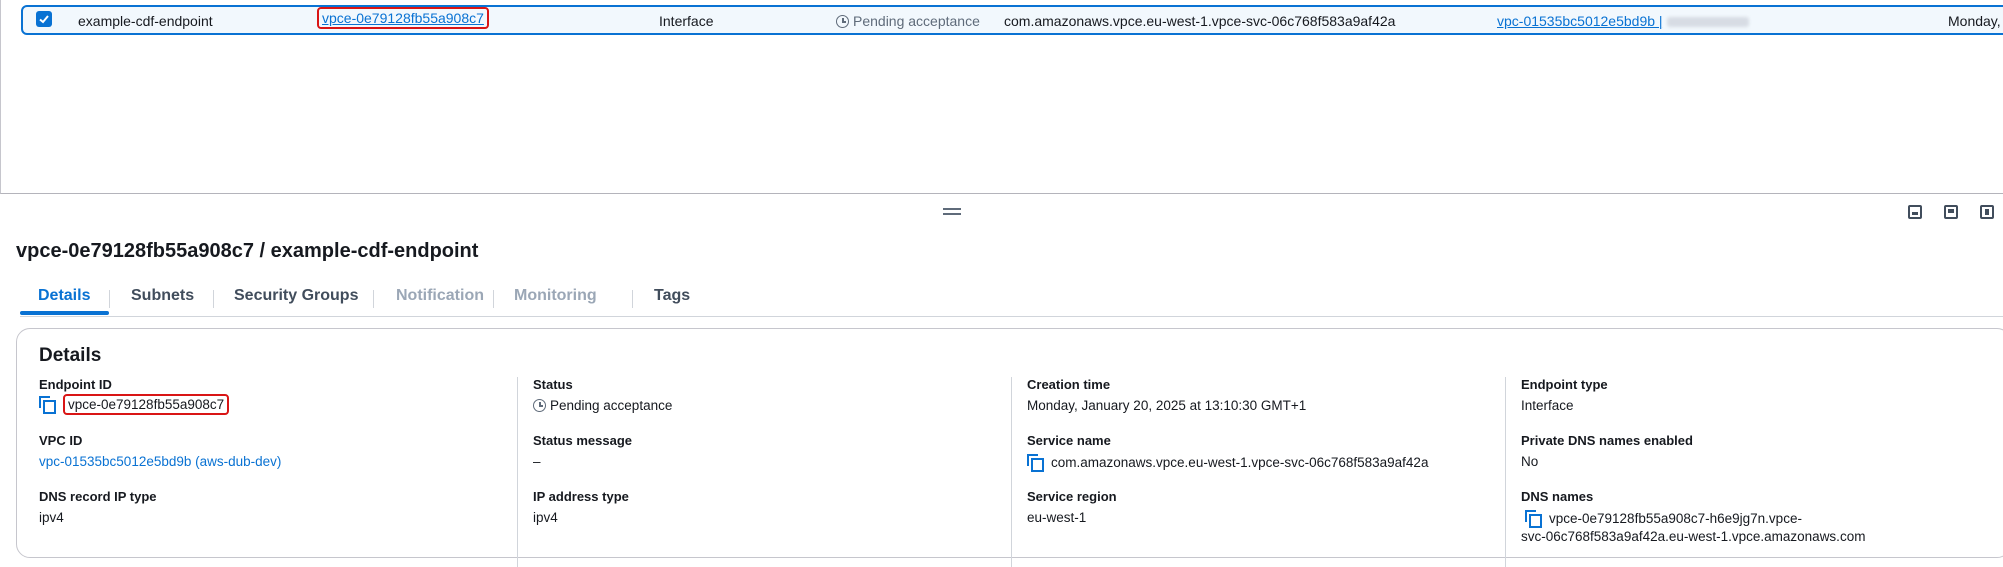 The image size is (2003, 567). I want to click on row-endpoint-id-link: vpce-0e79128fb55a908c7, so click(403, 18).